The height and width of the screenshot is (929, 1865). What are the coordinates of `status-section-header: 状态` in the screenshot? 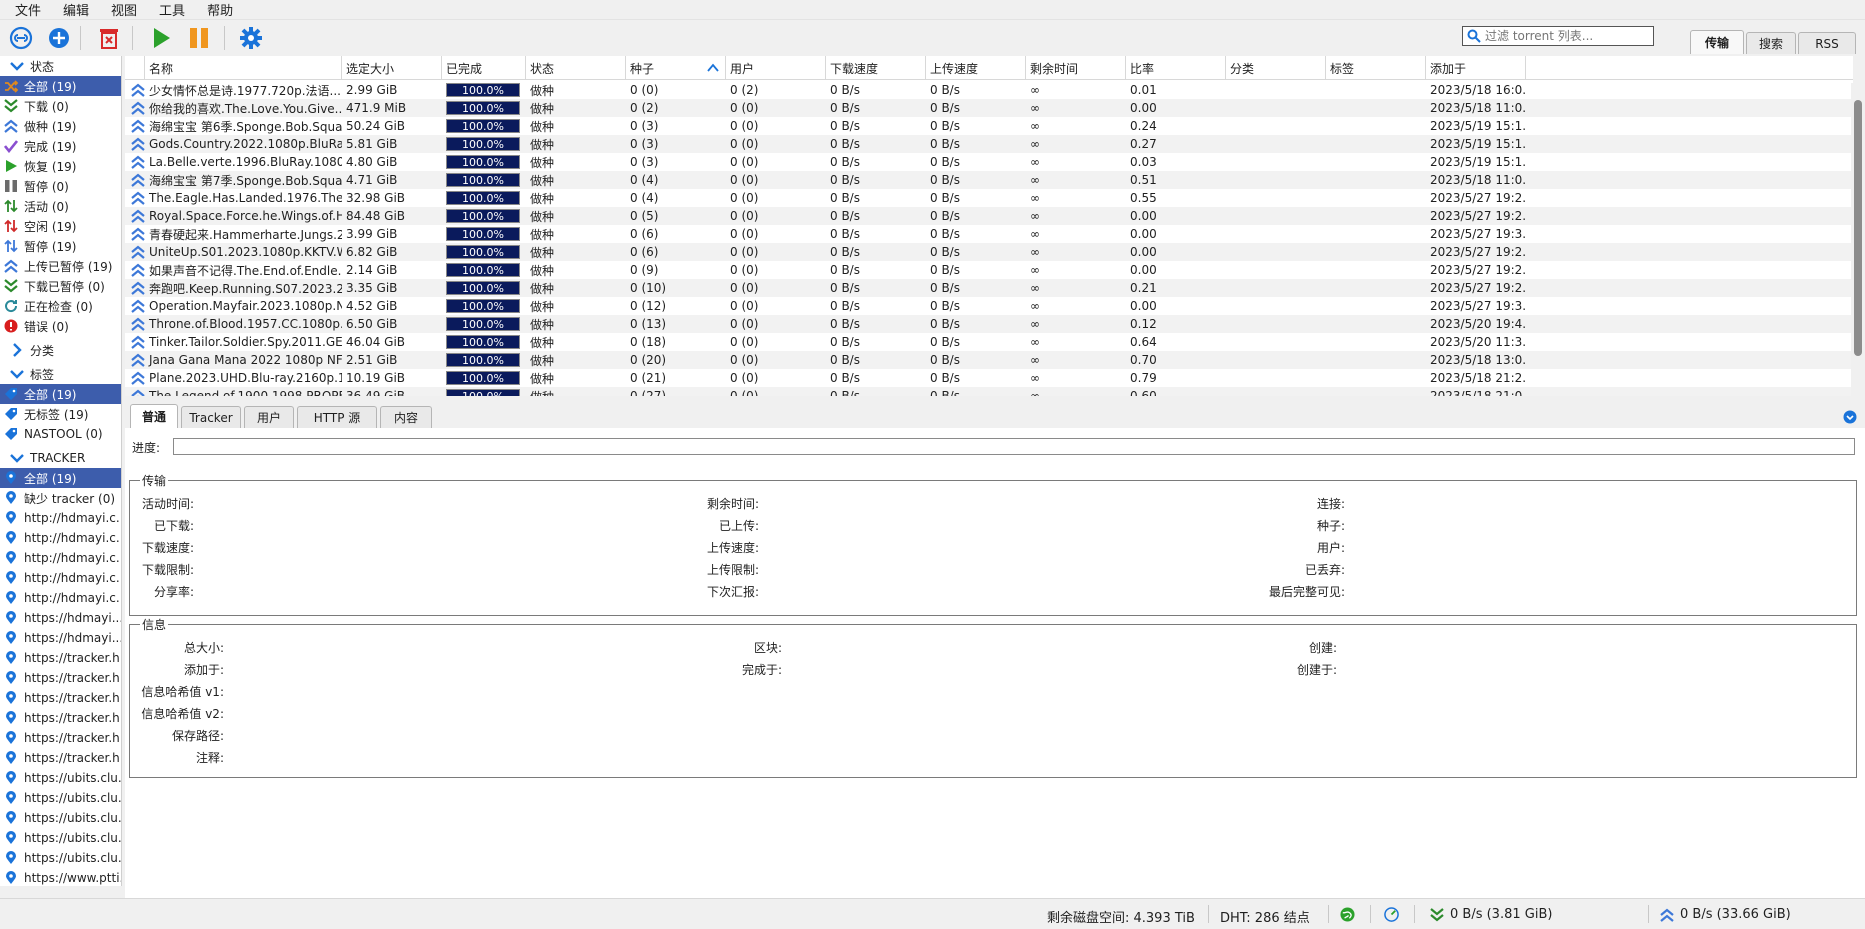 It's located at (60, 66).